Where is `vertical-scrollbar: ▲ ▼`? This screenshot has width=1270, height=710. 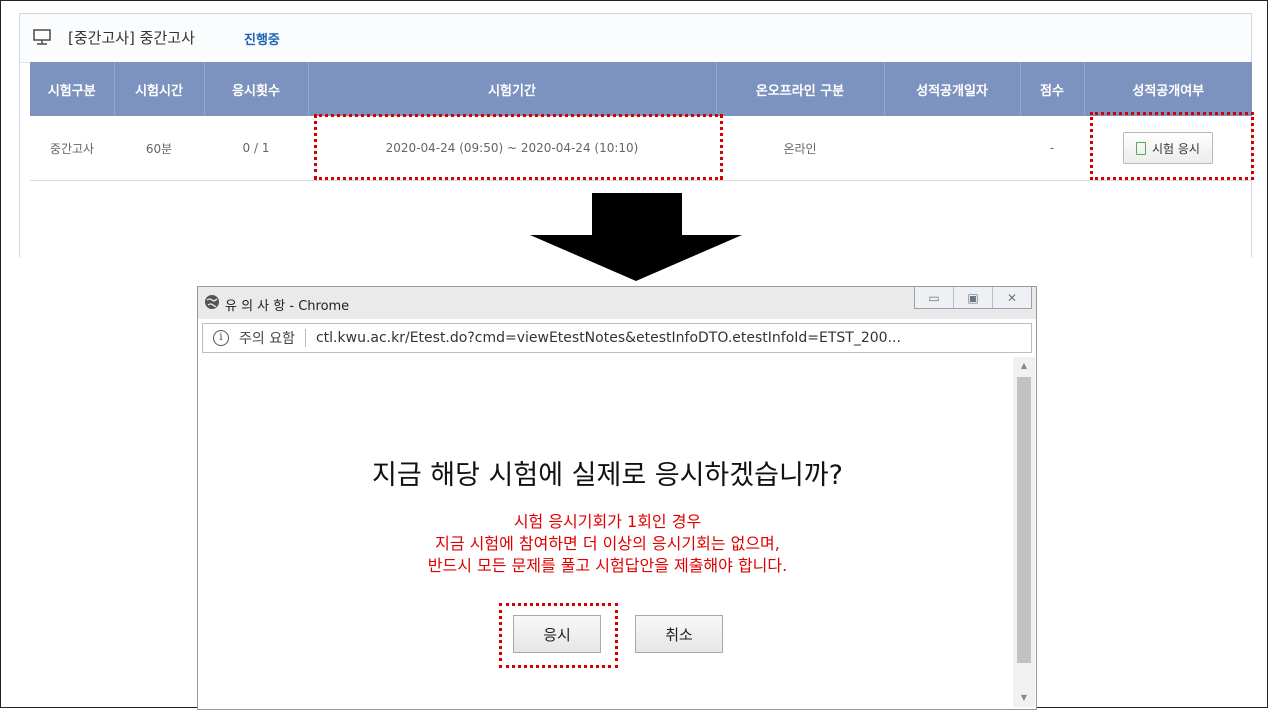 vertical-scrollbar: ▲ ▼ is located at coordinates (1024, 532).